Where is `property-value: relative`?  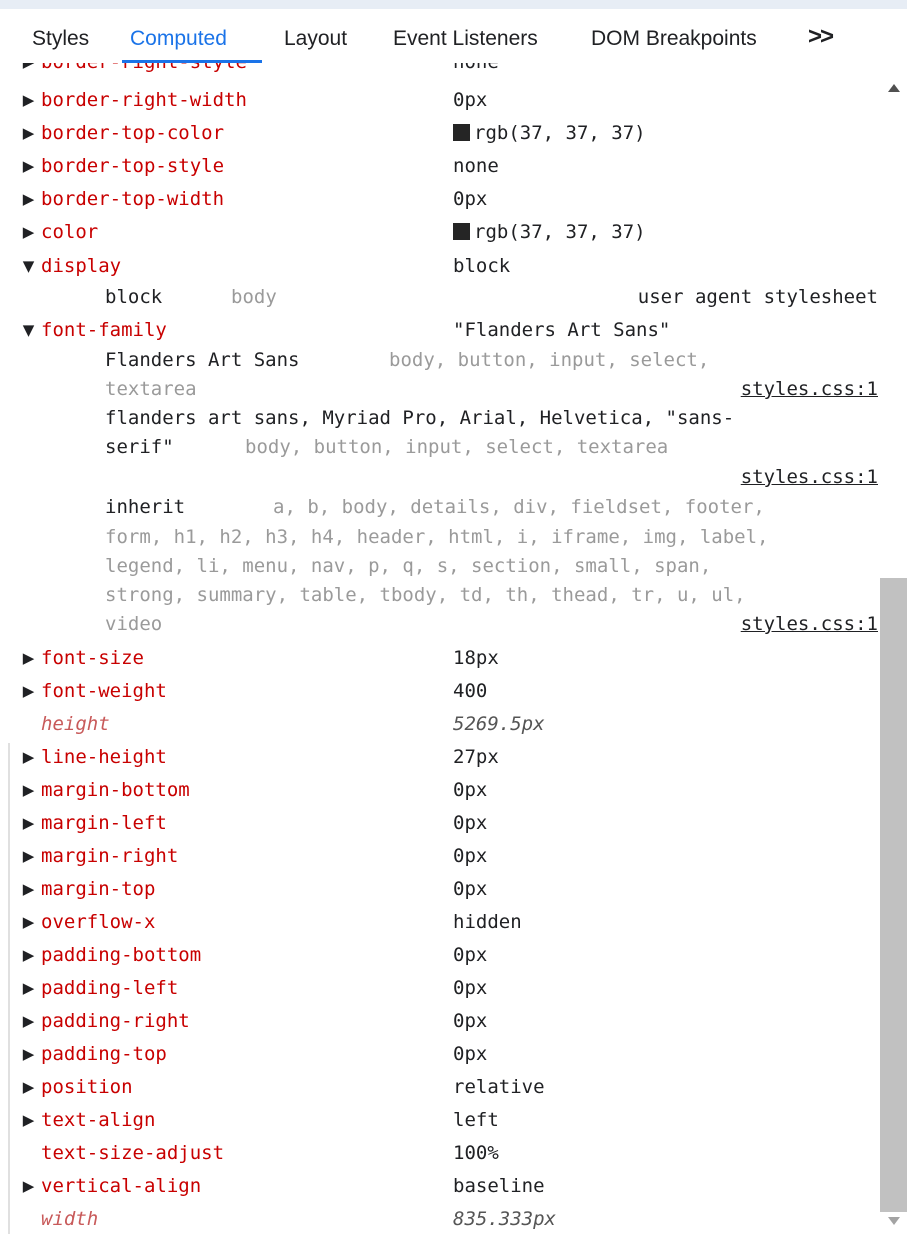
property-value: relative is located at coordinates (499, 1087).